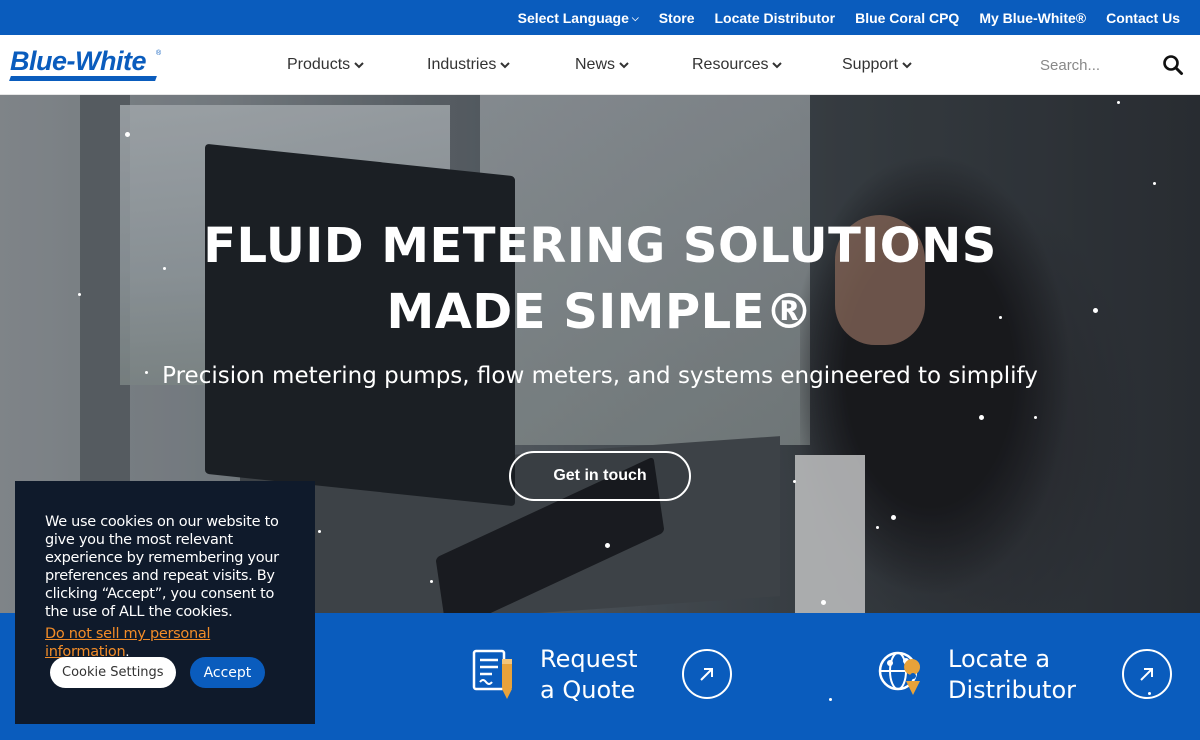 The height and width of the screenshot is (740, 1200). I want to click on select-language-label: Select Language, so click(573, 17).